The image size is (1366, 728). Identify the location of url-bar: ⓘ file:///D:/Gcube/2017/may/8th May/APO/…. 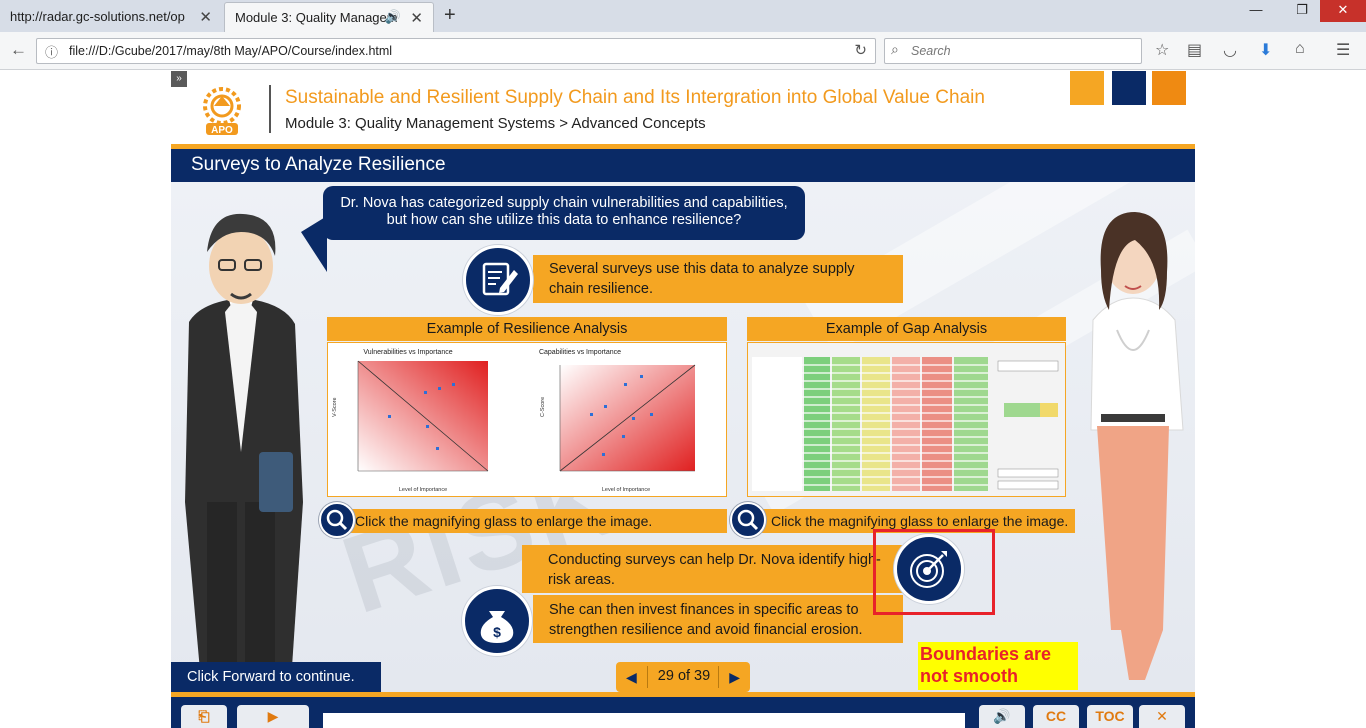
(456, 51).